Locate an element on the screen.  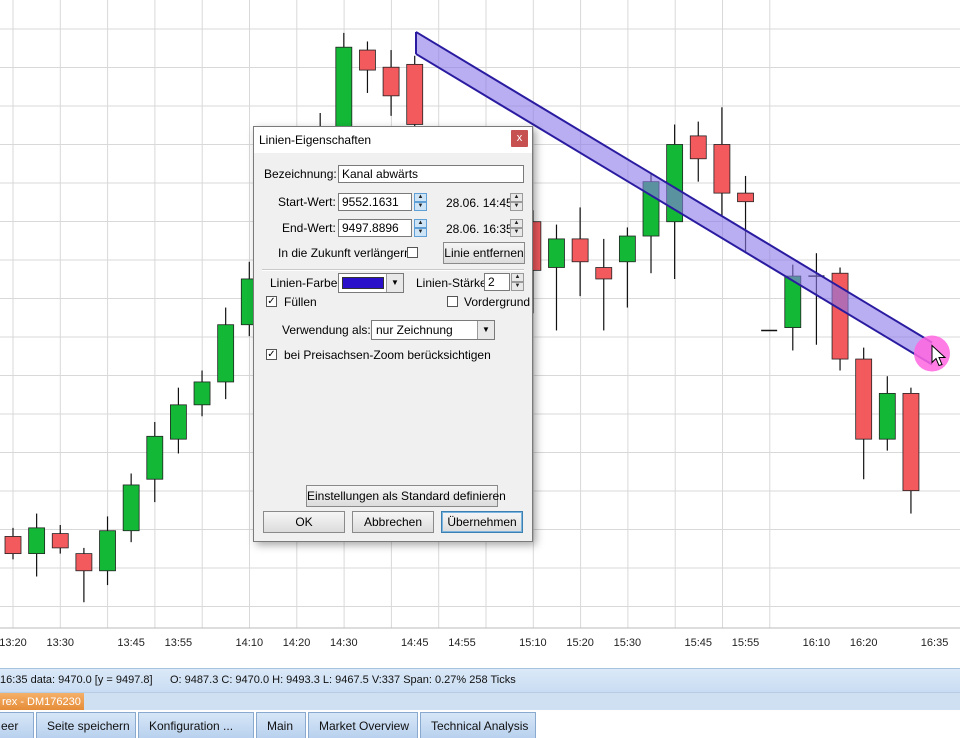
x-tick-label: 15:30 is located at coordinates (628, 643).